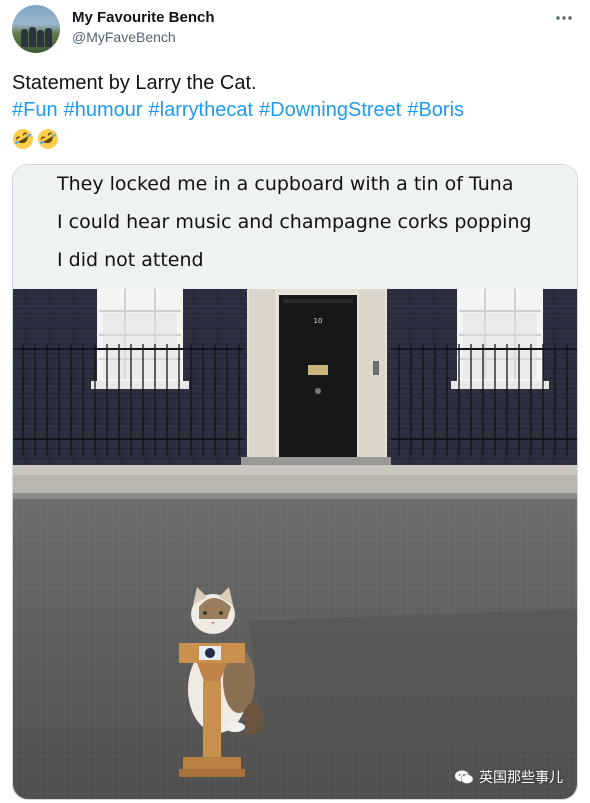 The height and width of the screenshot is (803, 590). I want to click on tweet-statement: Statement by Larry the Cat., so click(134, 83).